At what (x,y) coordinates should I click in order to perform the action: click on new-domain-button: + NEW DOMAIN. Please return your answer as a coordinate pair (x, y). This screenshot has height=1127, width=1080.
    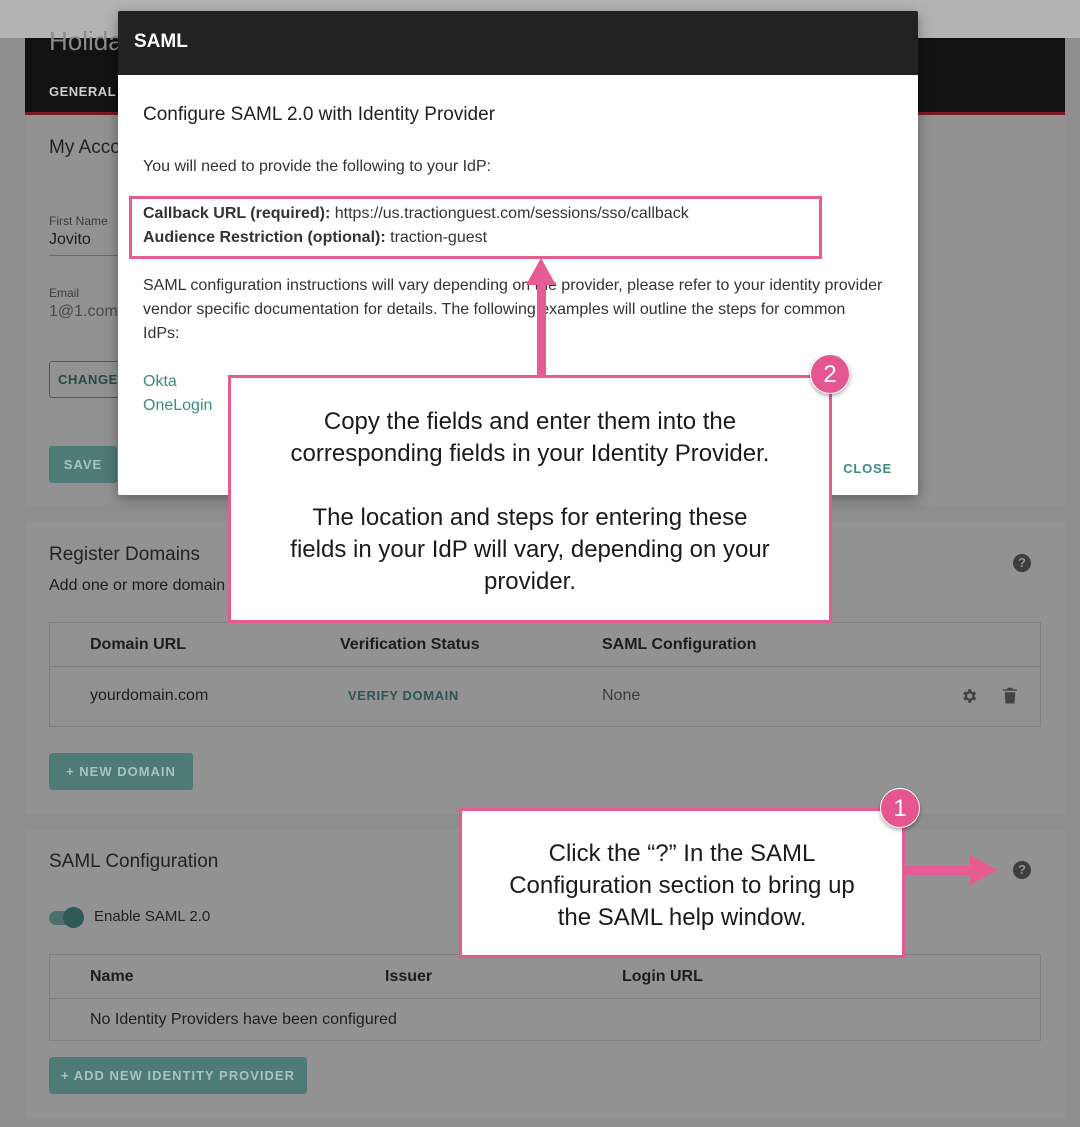
    Looking at the image, I should click on (121, 771).